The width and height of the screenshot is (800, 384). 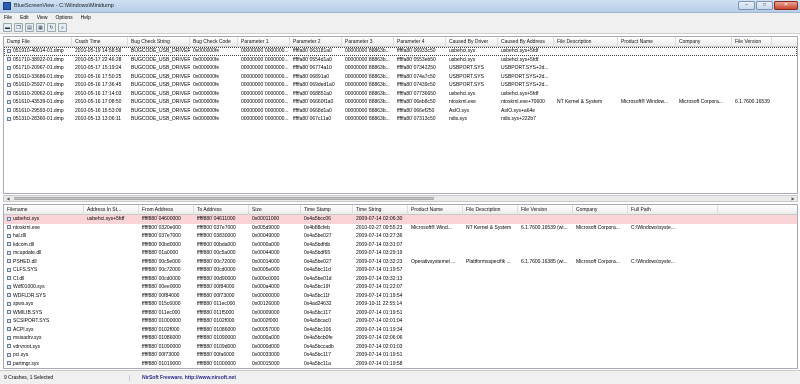 I want to click on column-header-size: Size, so click(x=275, y=210).